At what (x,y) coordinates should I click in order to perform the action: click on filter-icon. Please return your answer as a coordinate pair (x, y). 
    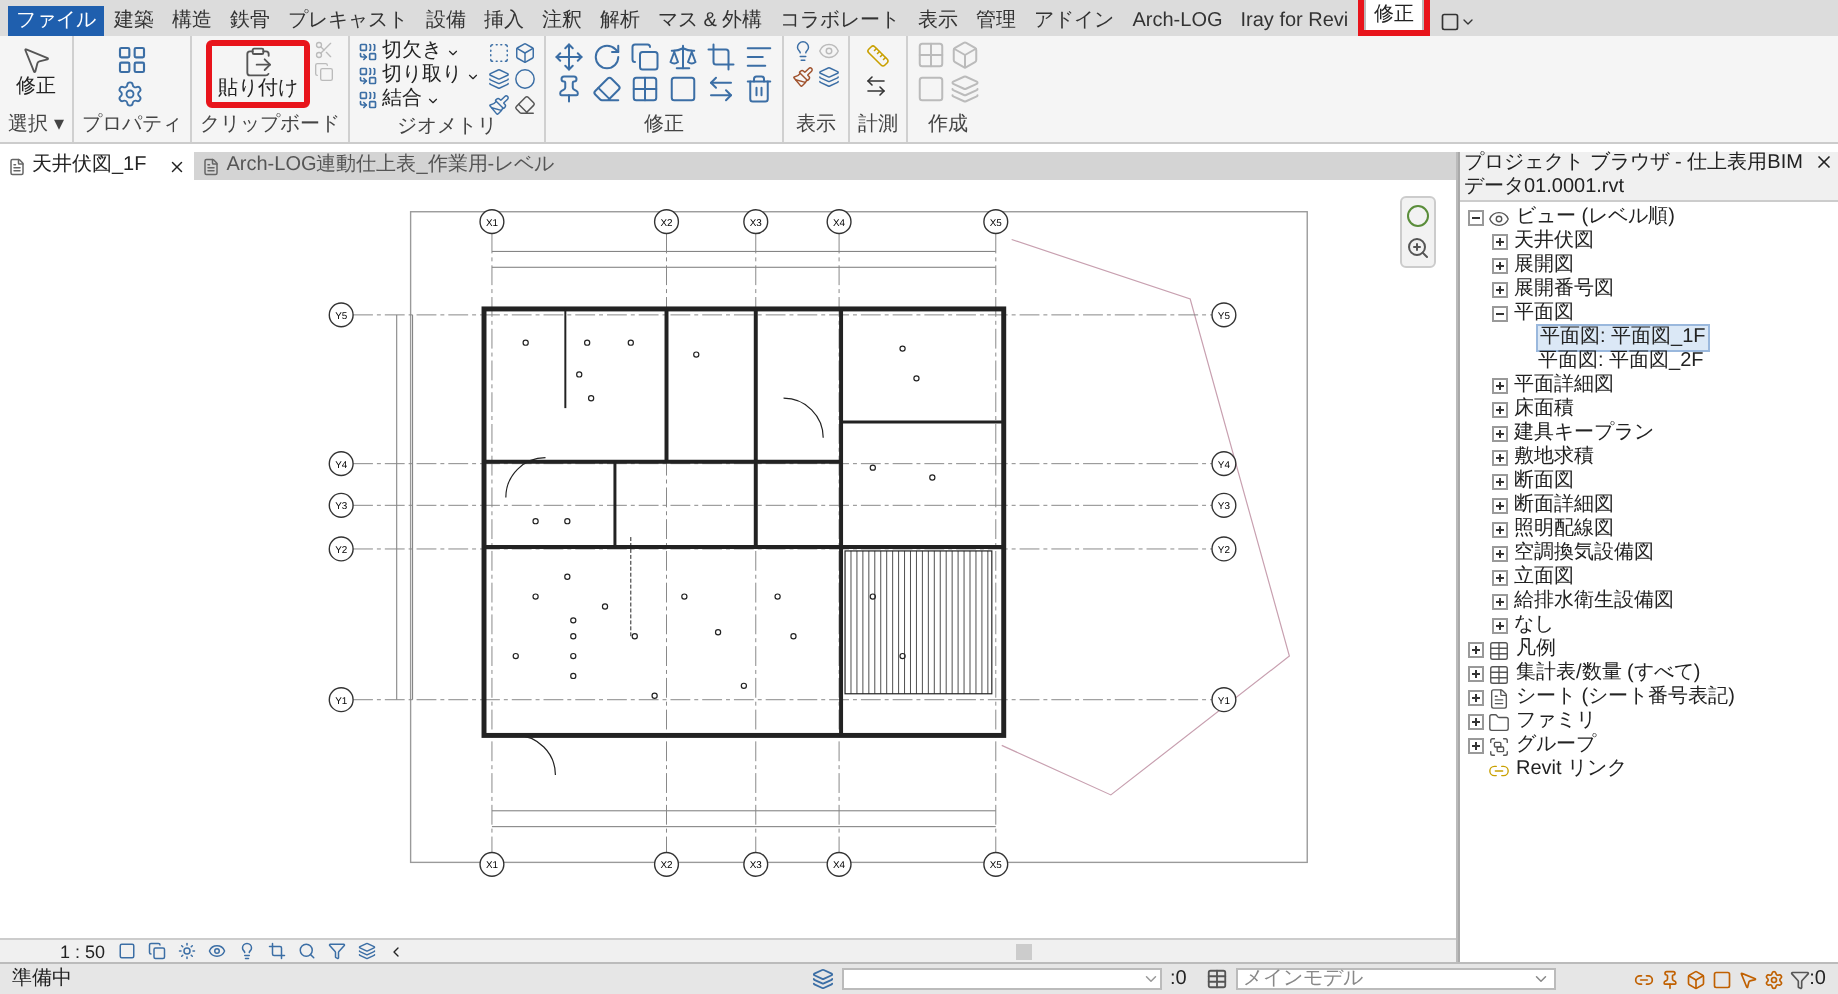
    Looking at the image, I should click on (1799, 979).